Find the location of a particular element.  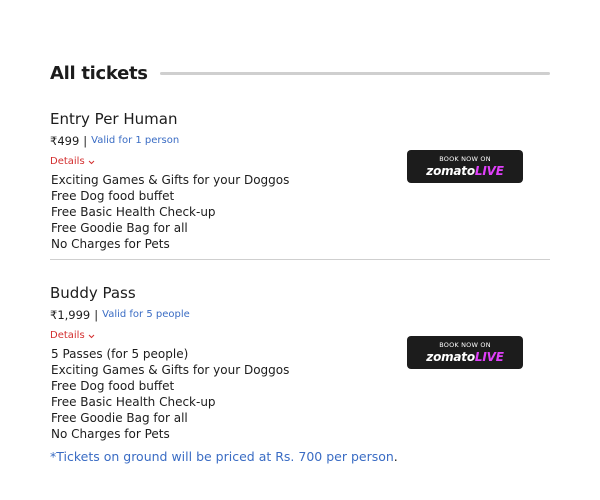

price-row: ₹1,999 | Valid for 5 people is located at coordinates (300, 315).